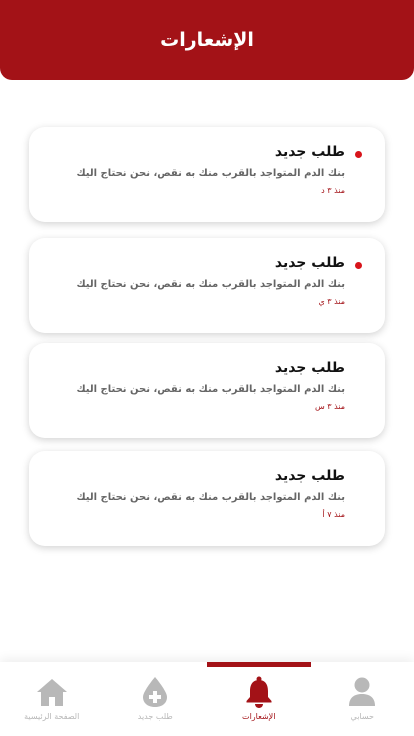 Image resolution: width=414 pixels, height=736 pixels. Describe the element at coordinates (155, 716) in the screenshot. I see `nav-label-new-request: طلب جديد` at that location.